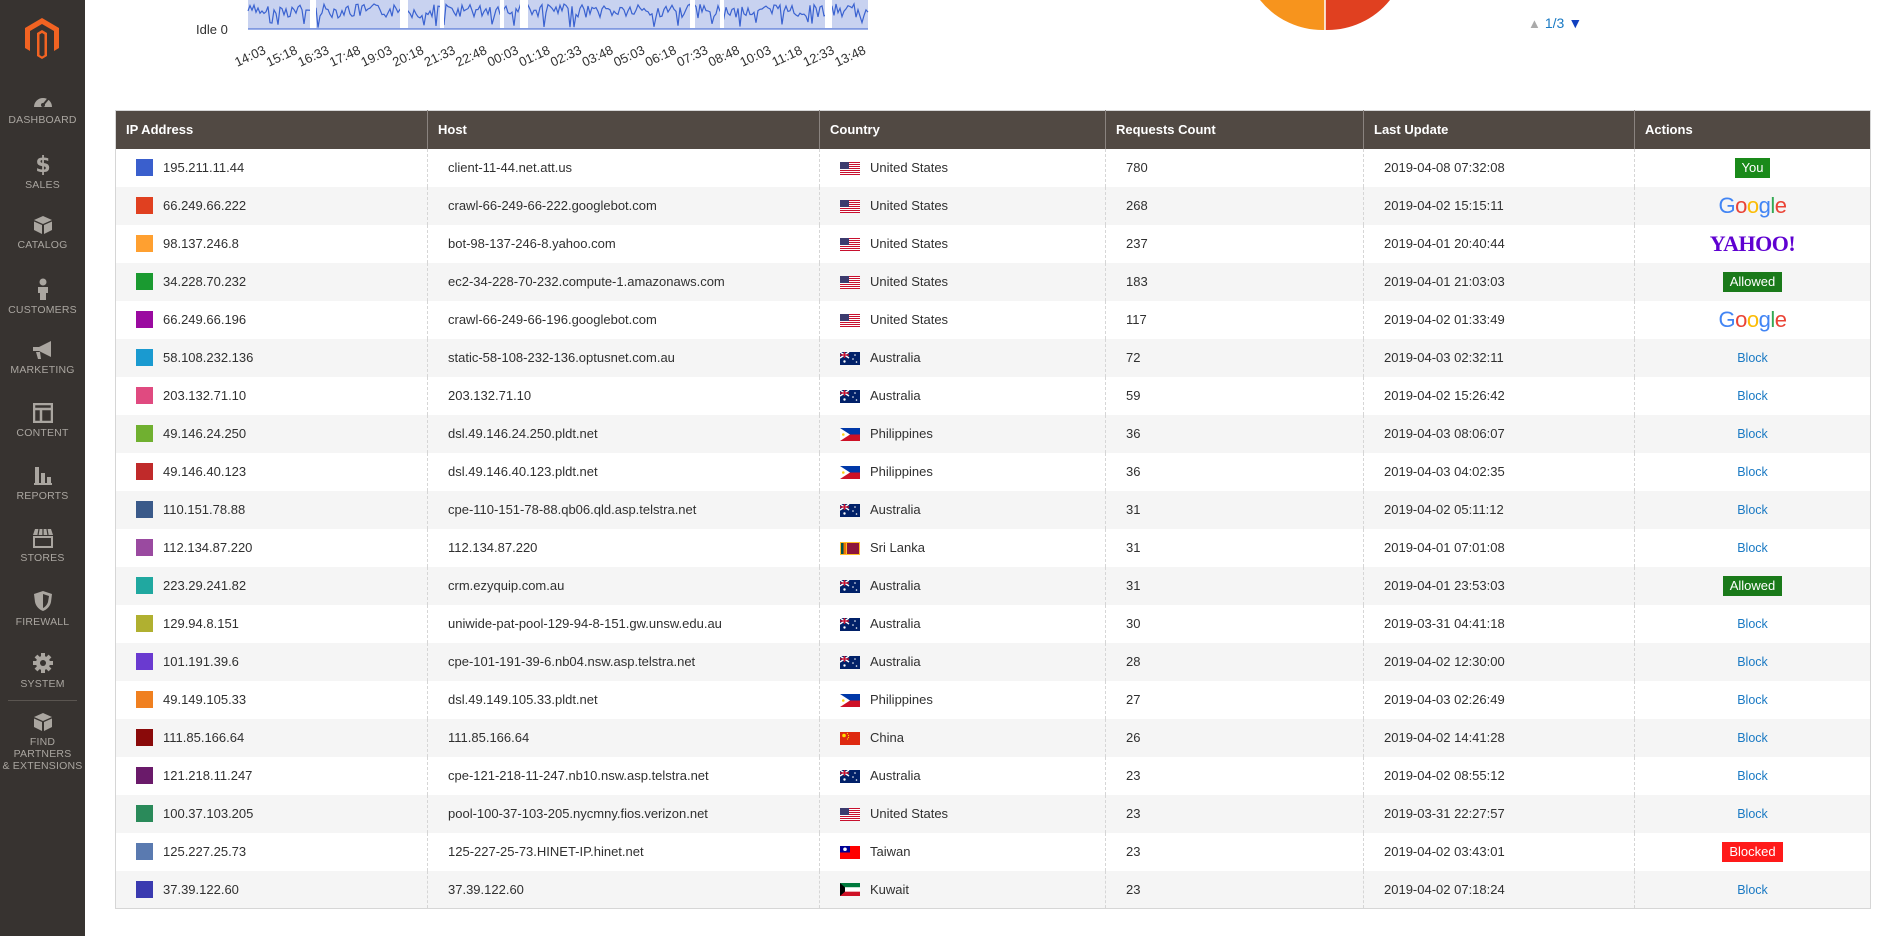  Describe the element at coordinates (42, 683) in the screenshot. I see `sidebar-item-system: SYSTEM` at that location.